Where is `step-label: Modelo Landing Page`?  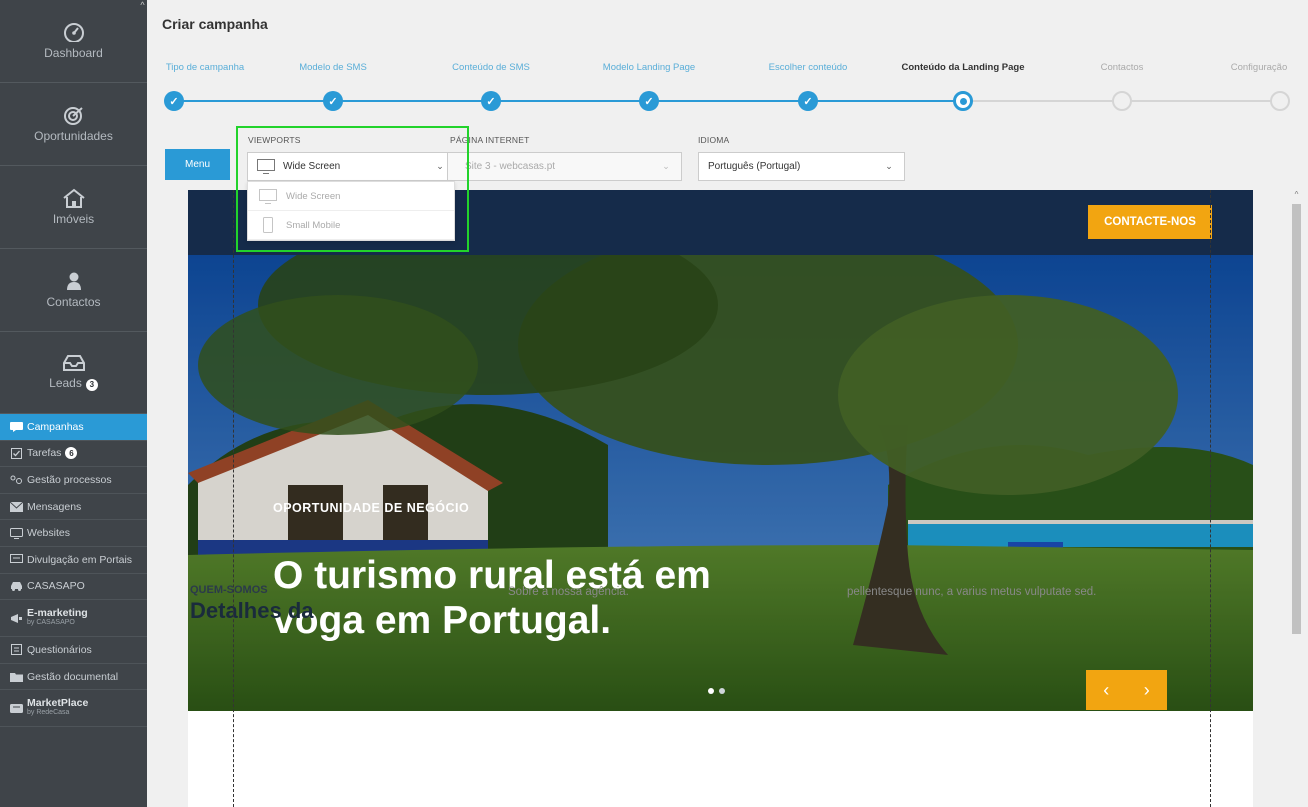 step-label: Modelo Landing Page is located at coordinates (649, 67).